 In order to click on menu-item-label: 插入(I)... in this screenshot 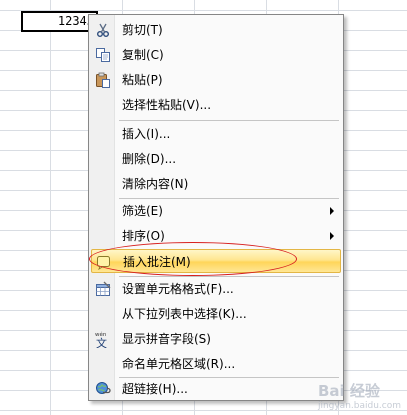, I will do `click(146, 134)`.